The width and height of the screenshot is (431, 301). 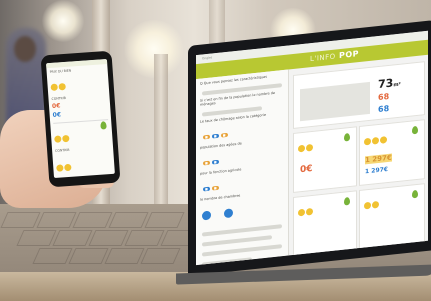 I want to click on leaf-icon, so click(x=103, y=125).